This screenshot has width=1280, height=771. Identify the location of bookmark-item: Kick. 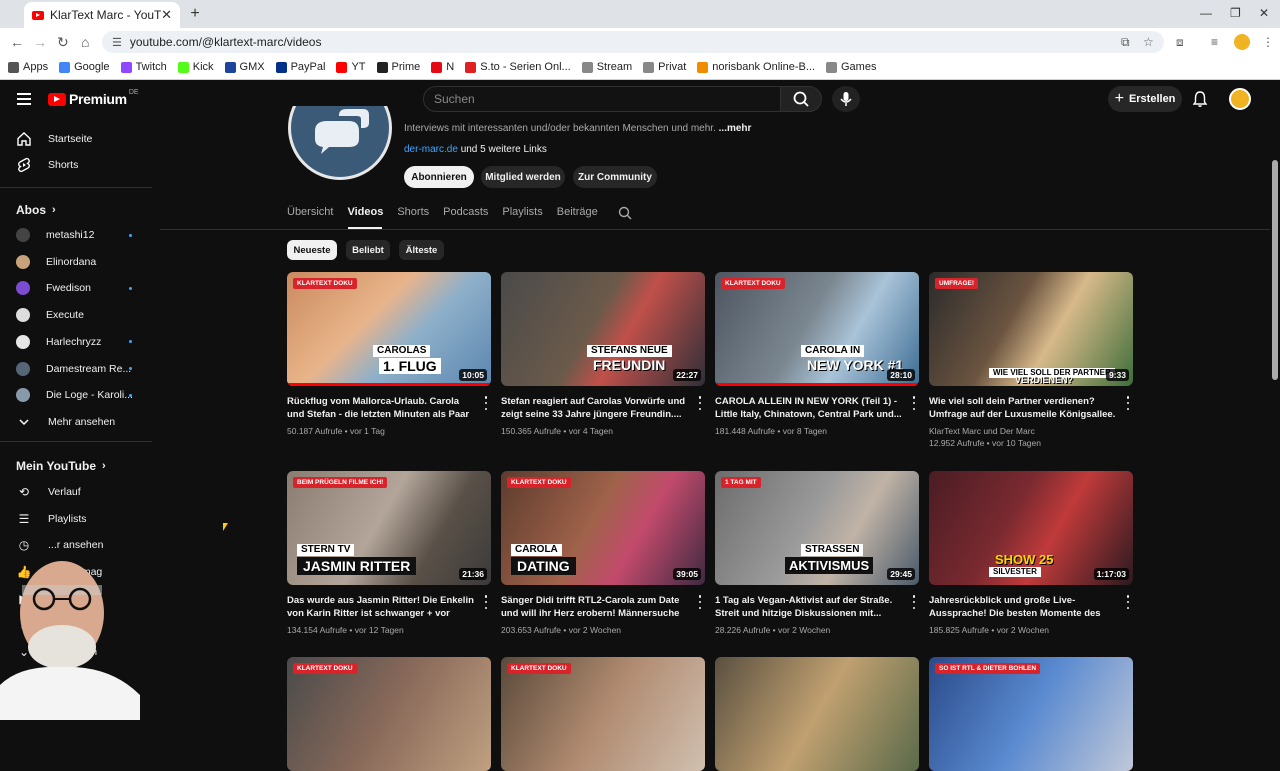
(195, 67).